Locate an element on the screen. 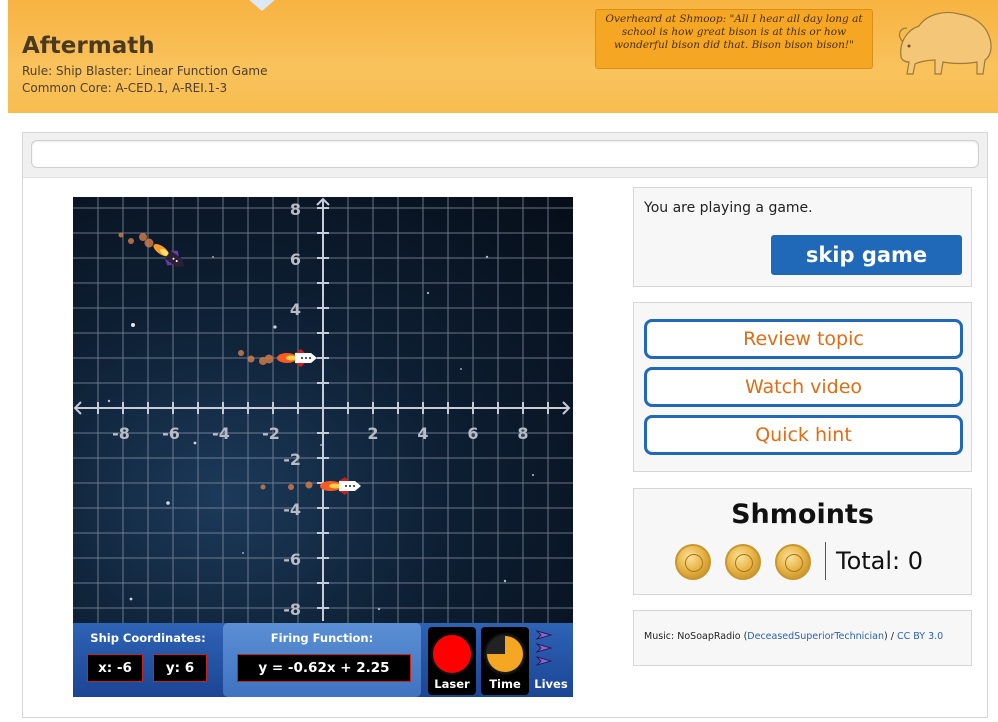 This screenshot has width=998, height=722. laser-indicator is located at coordinates (452, 654).